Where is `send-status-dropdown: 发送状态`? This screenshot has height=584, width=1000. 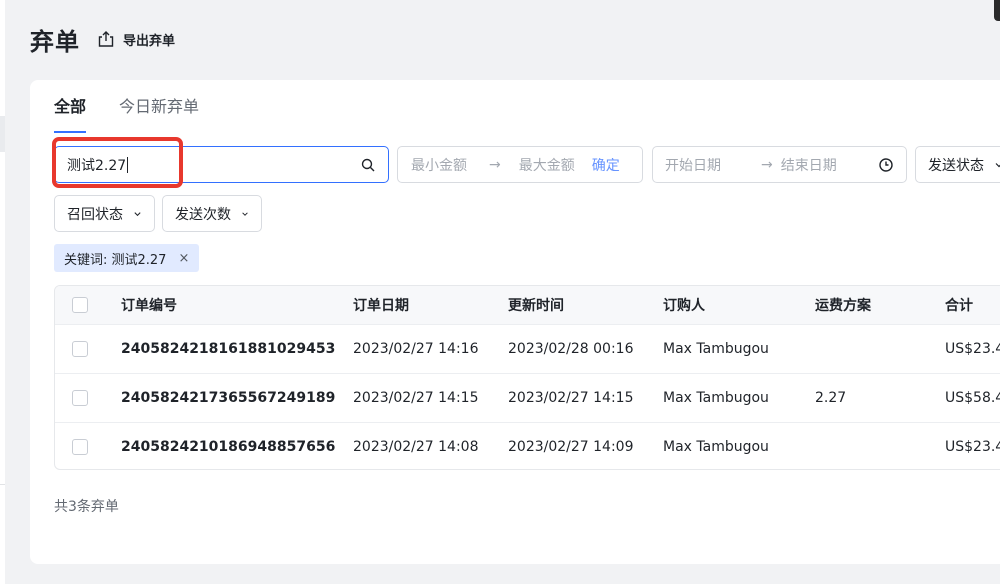
send-status-dropdown: 发送状态 is located at coordinates (957, 164).